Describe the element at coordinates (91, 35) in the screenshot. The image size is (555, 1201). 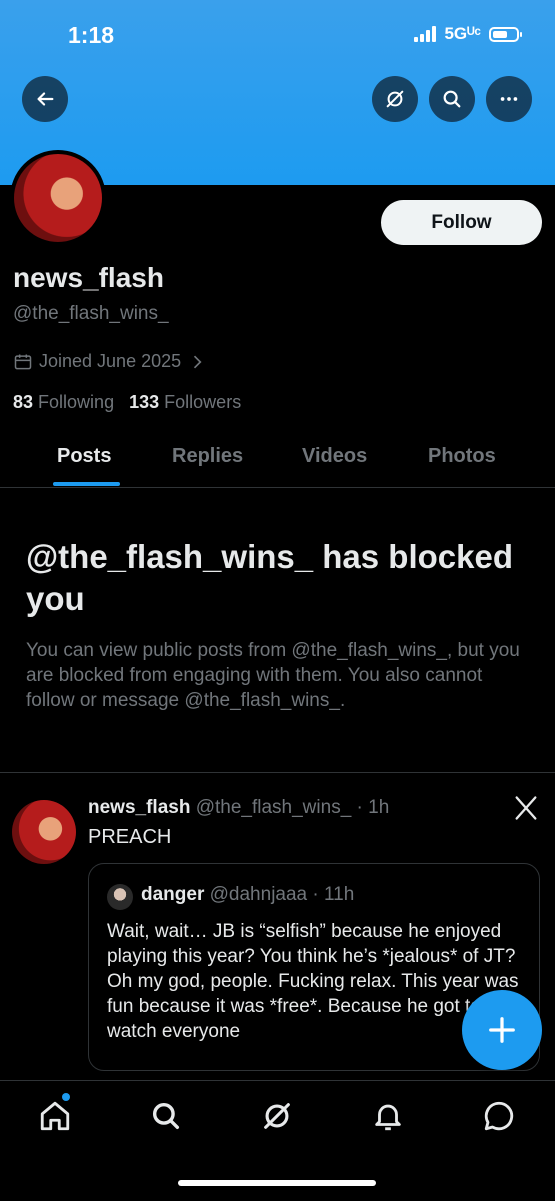
I see `status-time: 1:18` at that location.